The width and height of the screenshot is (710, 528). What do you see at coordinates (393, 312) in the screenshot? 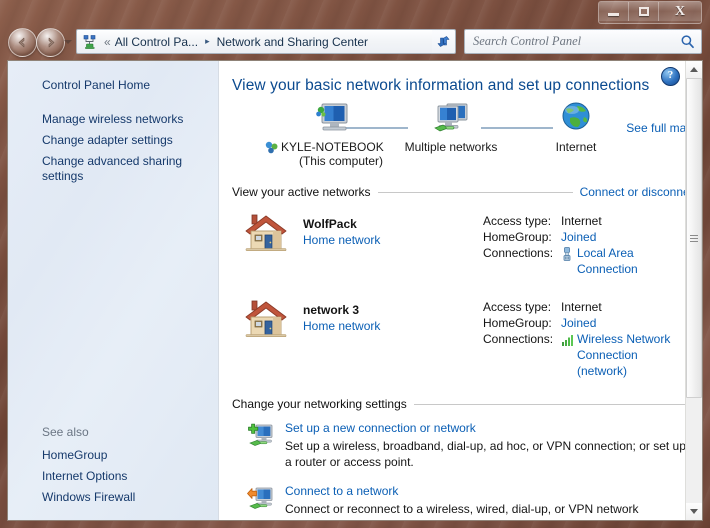
I see `network-name-block: network 3 Home network` at bounding box center [393, 312].